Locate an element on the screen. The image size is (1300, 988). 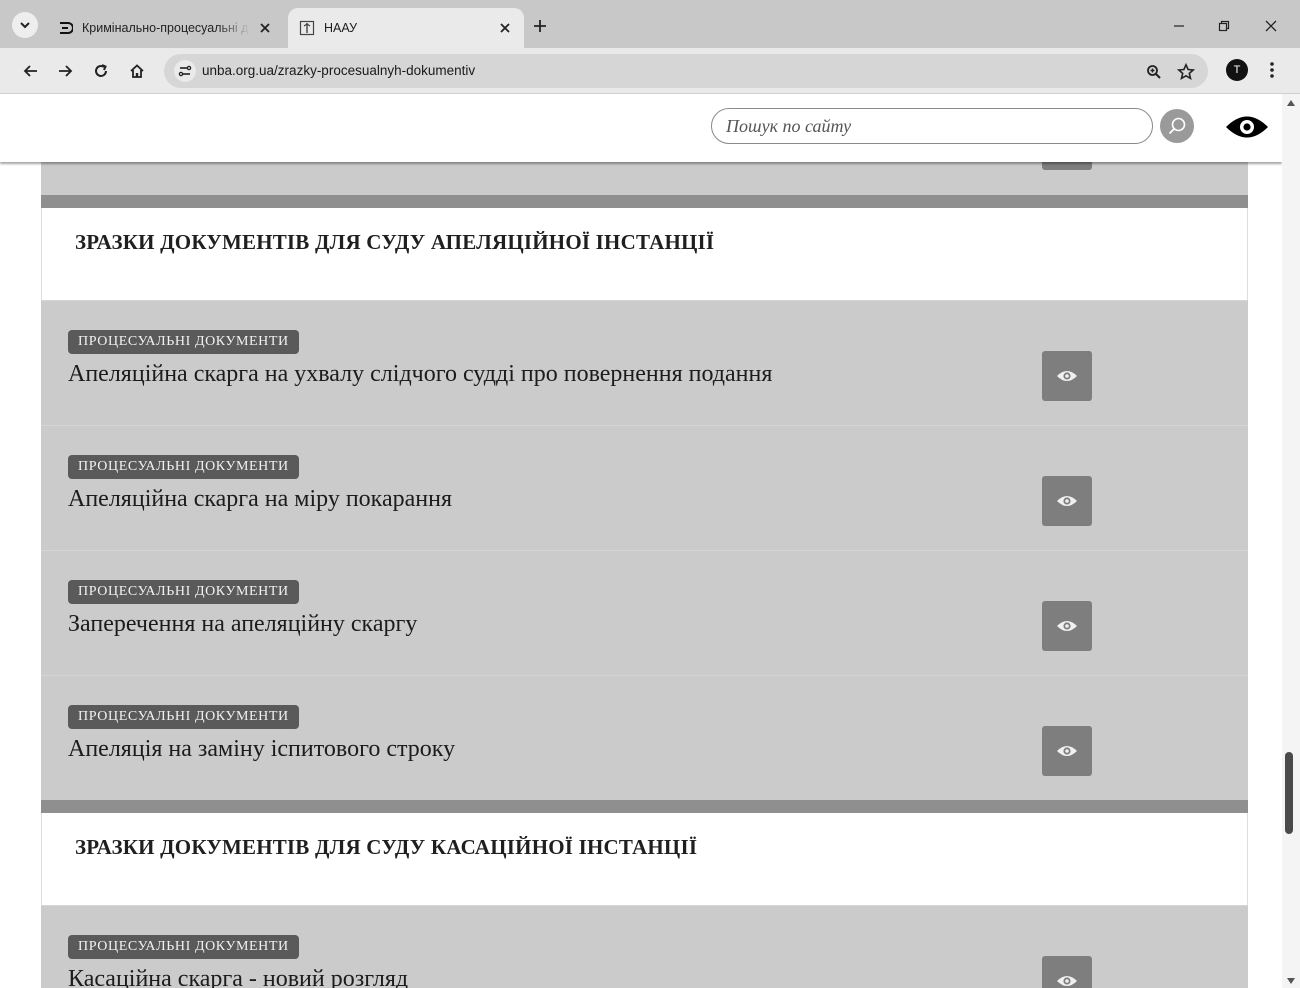
site-search-input is located at coordinates (932, 126).